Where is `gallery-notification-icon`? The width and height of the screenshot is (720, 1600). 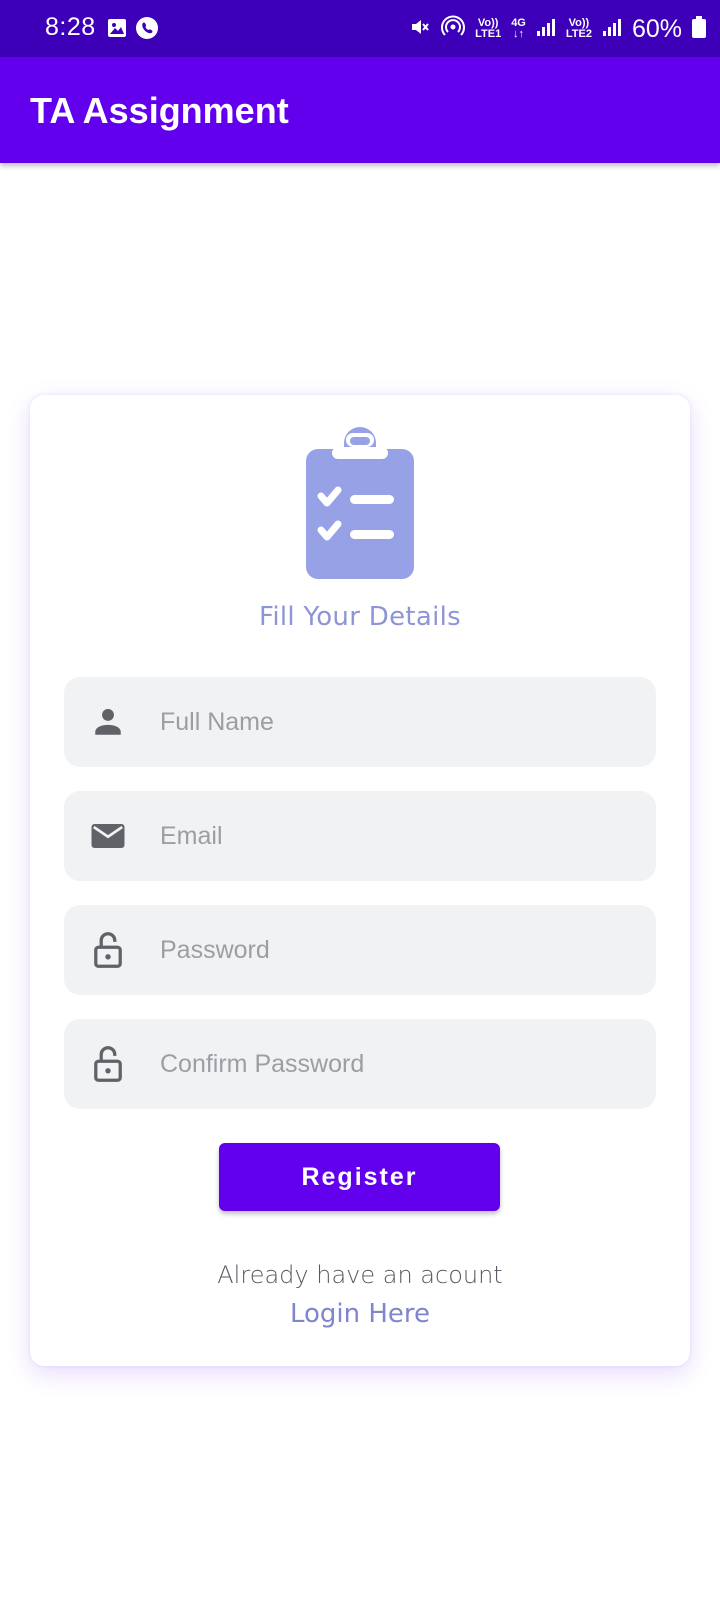 gallery-notification-icon is located at coordinates (117, 28).